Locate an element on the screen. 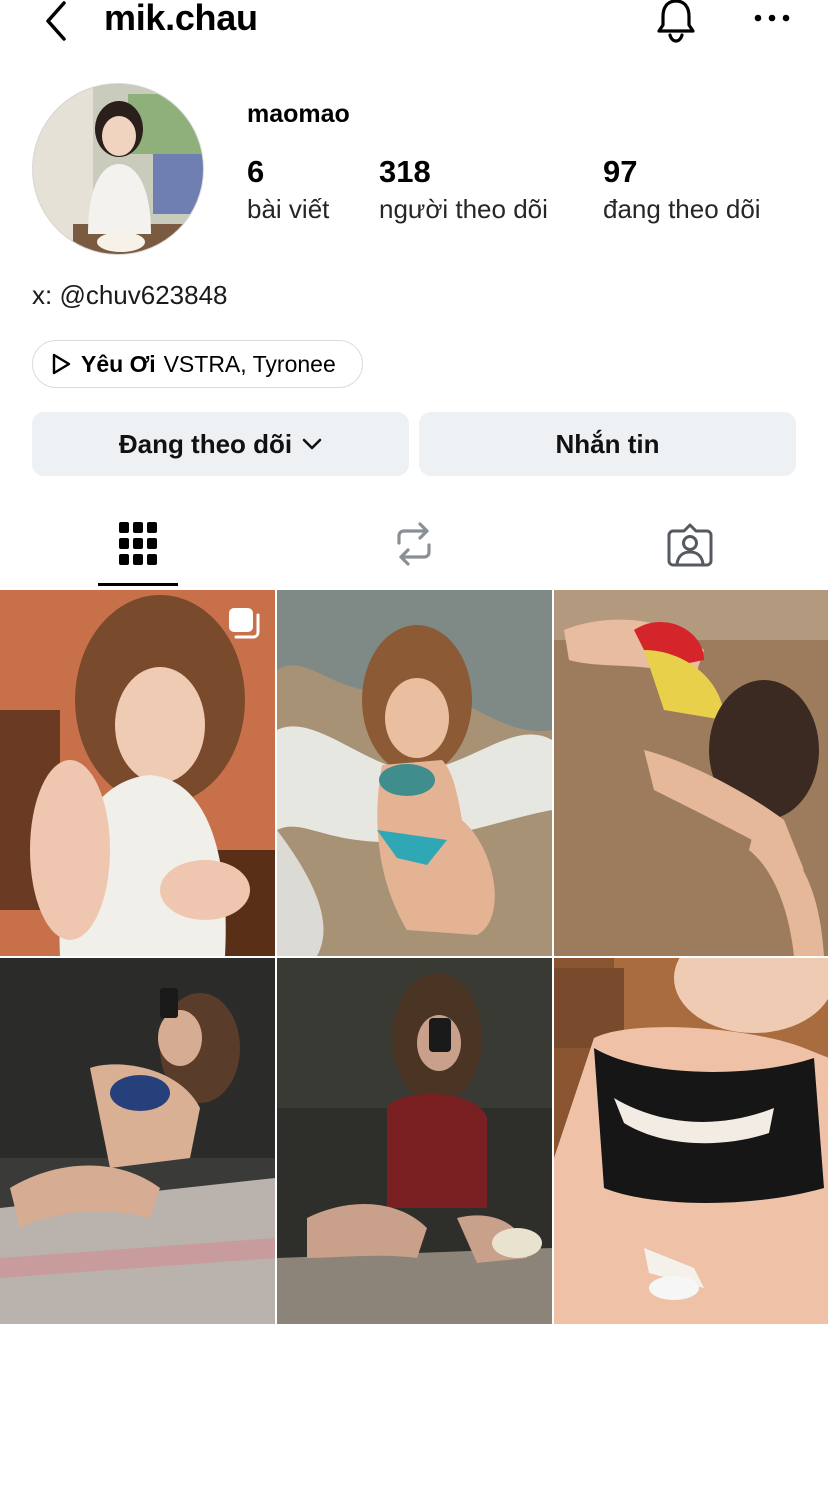  top-bar: mik.chau is located at coordinates (414, 24).